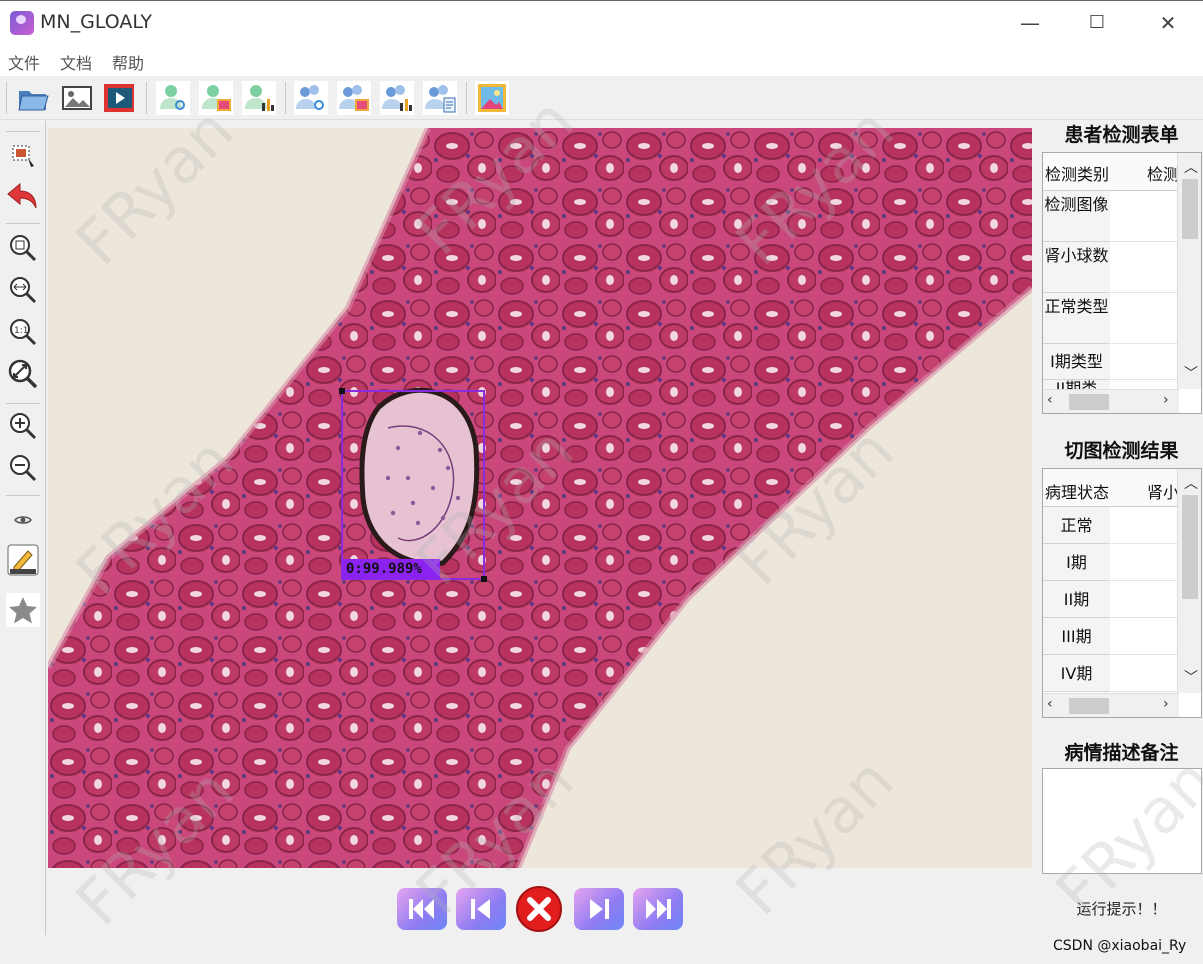  I want to click on column-header-pathology: 病理状态, so click(1077, 491).